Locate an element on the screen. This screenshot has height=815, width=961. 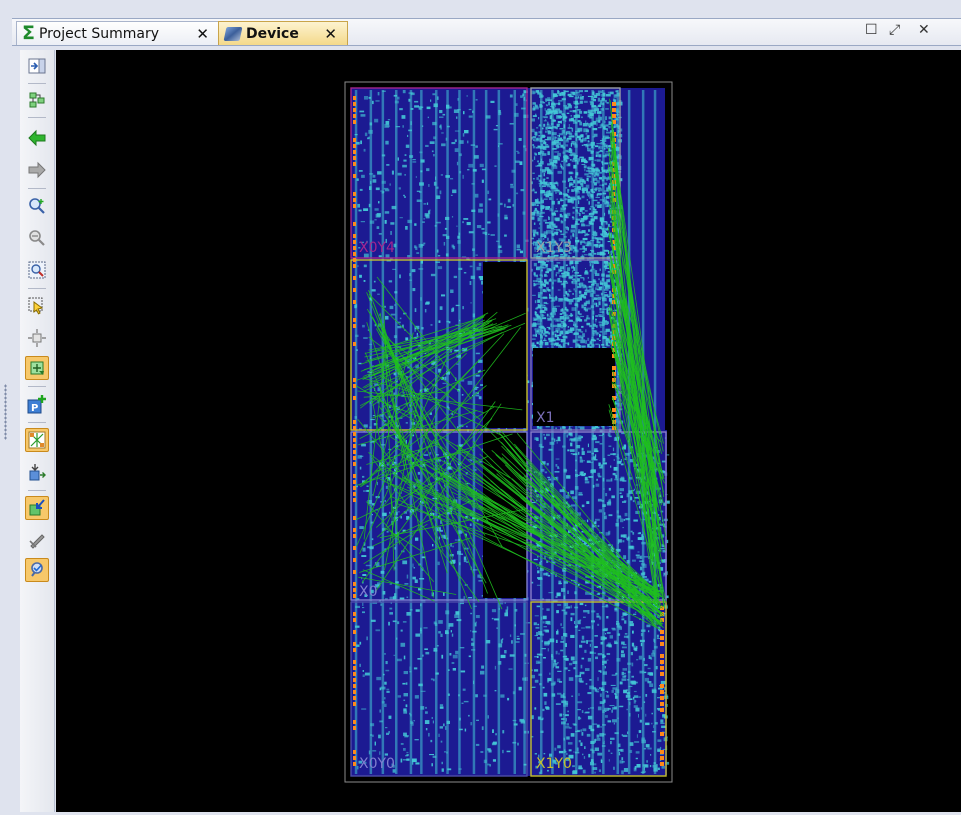
zoom-in-icon is located at coordinates (37, 206).